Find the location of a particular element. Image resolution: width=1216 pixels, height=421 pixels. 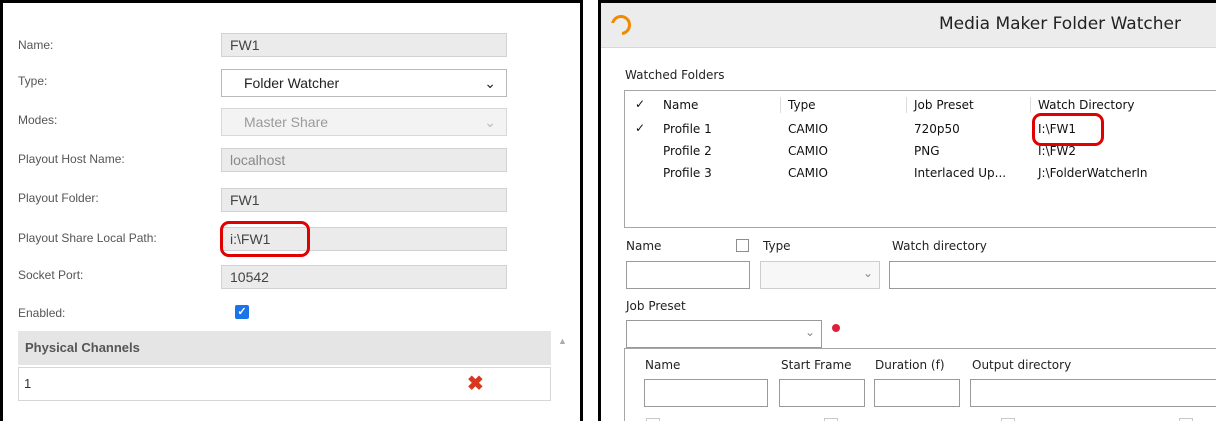

row-dir: J:\FolderWatcherIn is located at coordinates (1093, 173).